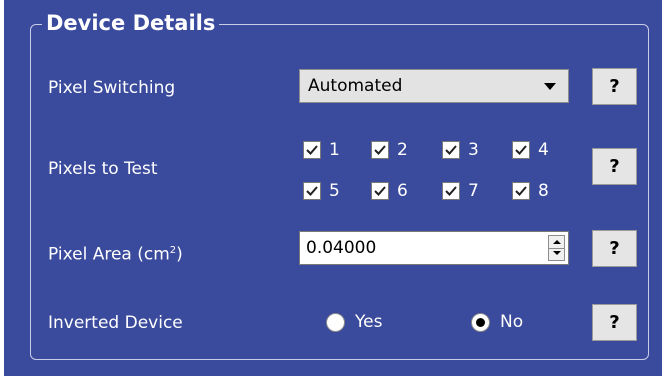 This screenshot has height=376, width=662. Describe the element at coordinates (103, 169) in the screenshot. I see `pixels-to-test-label: Pixels to Test` at that location.